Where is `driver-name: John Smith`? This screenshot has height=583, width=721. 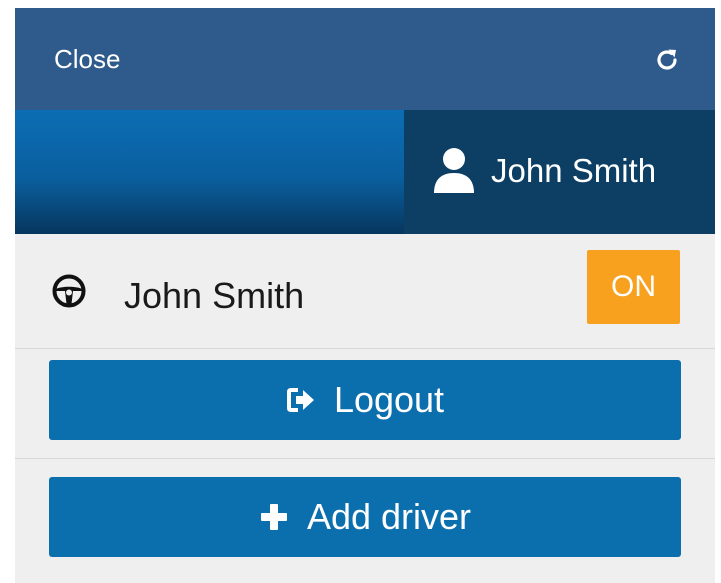 driver-name: John Smith is located at coordinates (214, 295).